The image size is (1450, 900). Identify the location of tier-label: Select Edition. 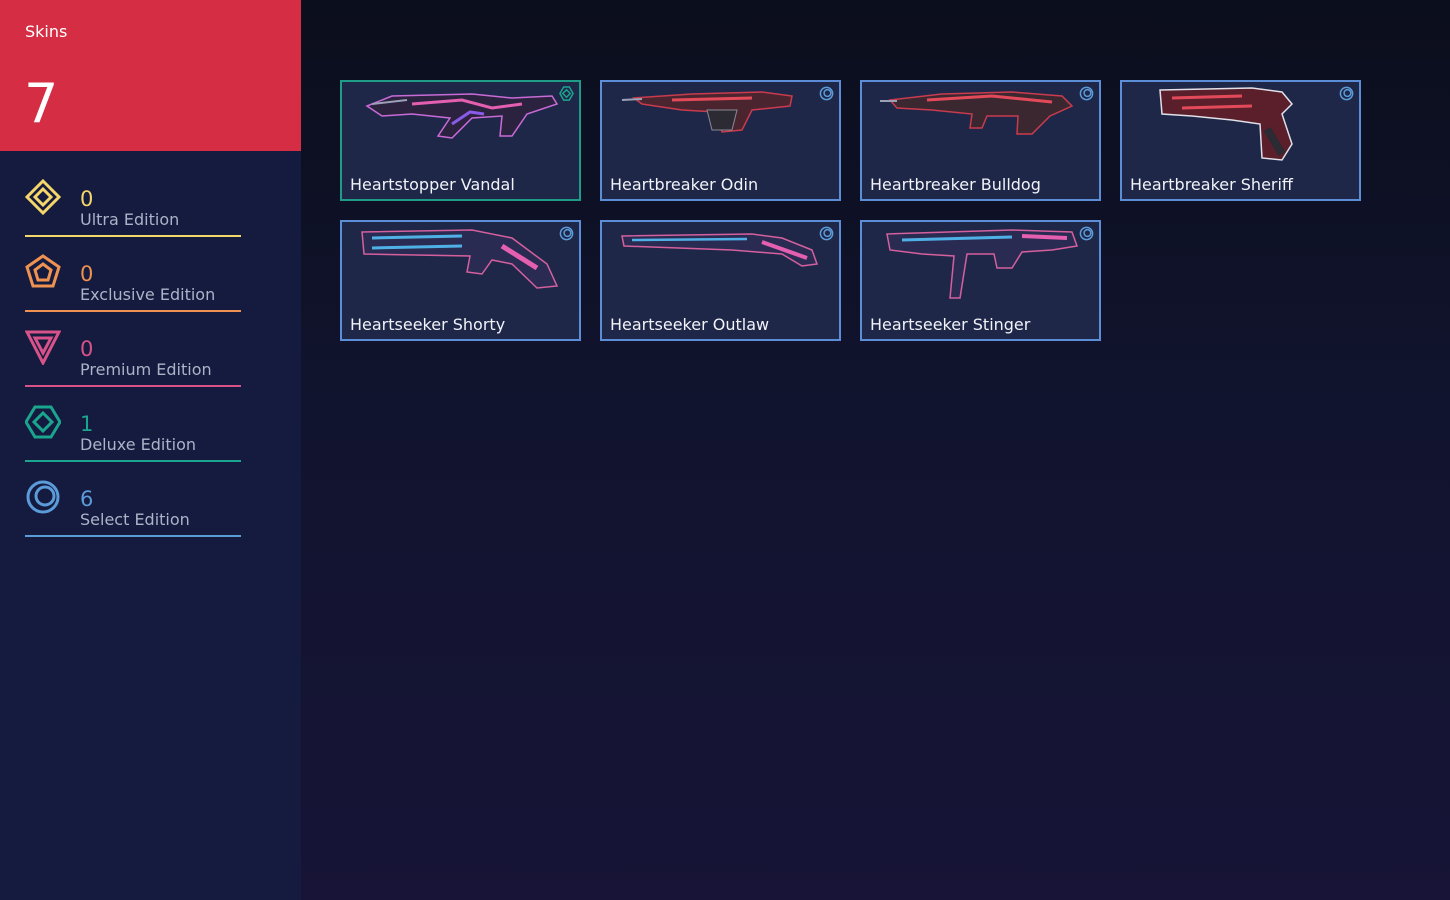
(135, 519).